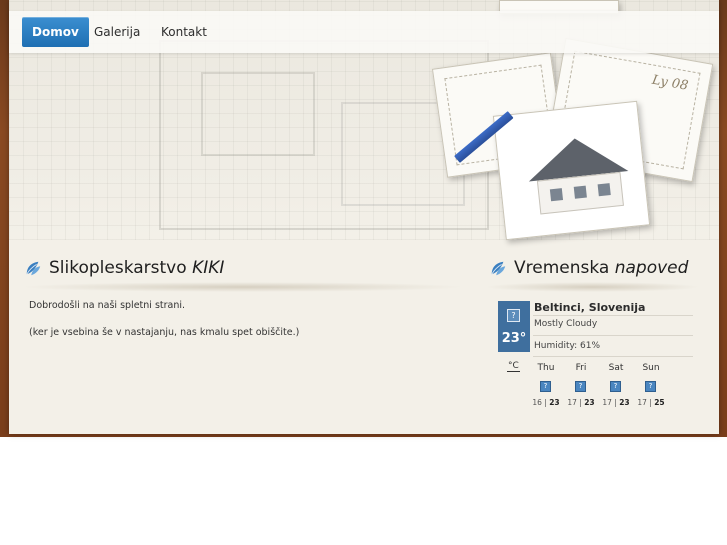  What do you see at coordinates (107, 305) in the screenshot?
I see `welcome-text: Dobrodošli na naši spletni strani.` at bounding box center [107, 305].